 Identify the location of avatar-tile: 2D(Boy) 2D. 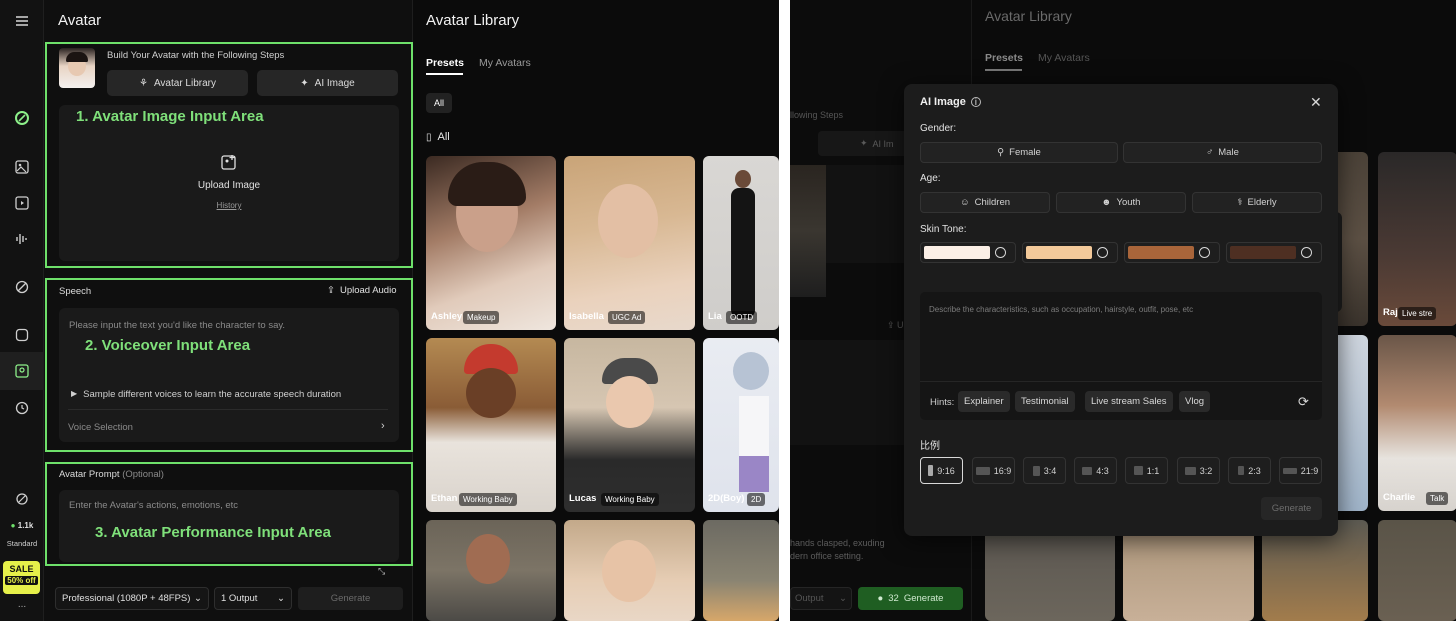
(741, 425).